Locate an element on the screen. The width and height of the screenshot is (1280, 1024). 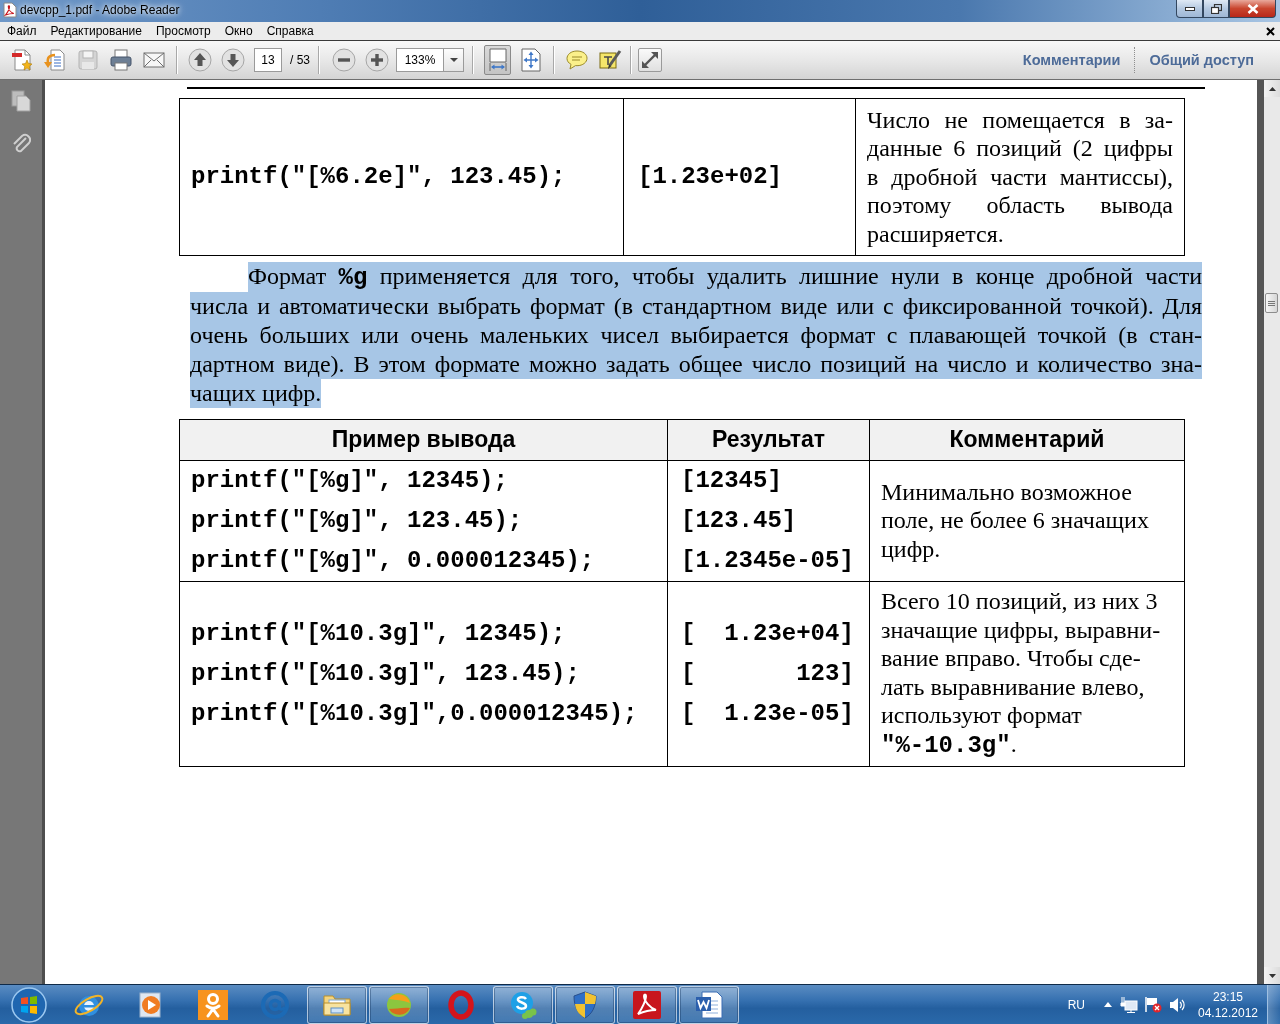
language-indicator: RU is located at coordinates (1076, 1004).